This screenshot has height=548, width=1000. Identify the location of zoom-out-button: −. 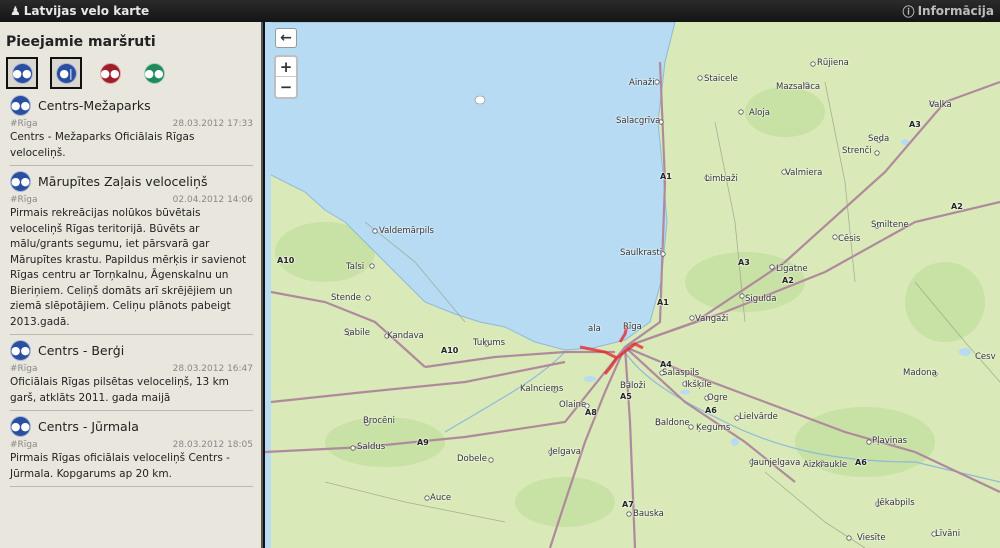
(286, 87).